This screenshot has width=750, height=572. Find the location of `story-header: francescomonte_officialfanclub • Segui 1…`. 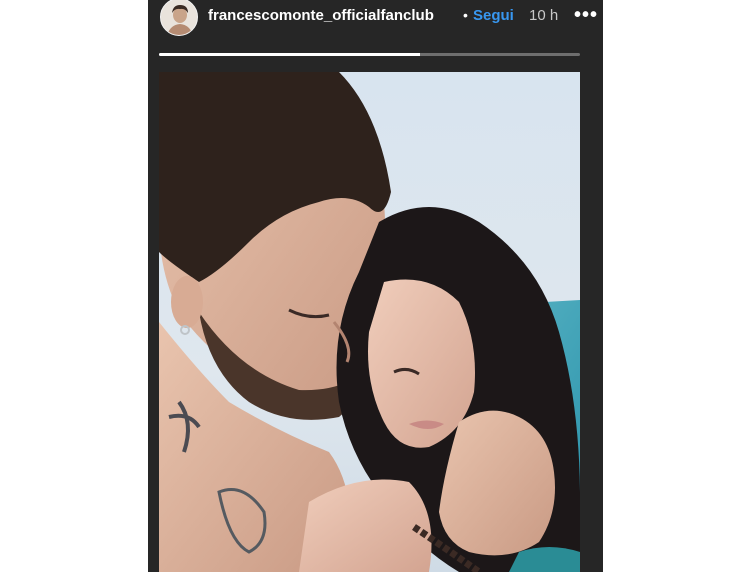

story-header: francescomonte_officialfanclub • Segui 1… is located at coordinates (381, 20).